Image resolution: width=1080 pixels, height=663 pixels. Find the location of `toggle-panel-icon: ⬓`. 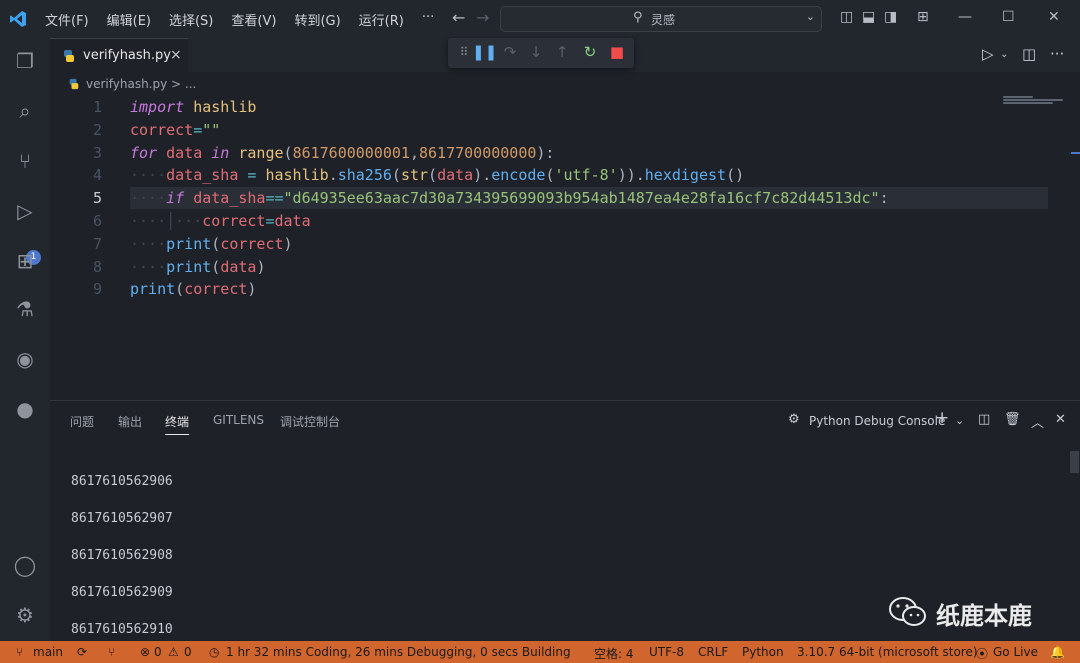

toggle-panel-icon: ⬓ is located at coordinates (868, 17).